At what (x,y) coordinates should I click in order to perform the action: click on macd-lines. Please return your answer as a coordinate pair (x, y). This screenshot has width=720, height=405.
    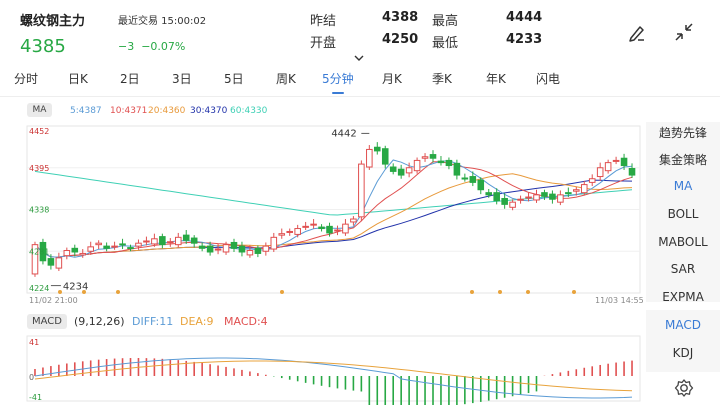
    Looking at the image, I should click on (333, 378).